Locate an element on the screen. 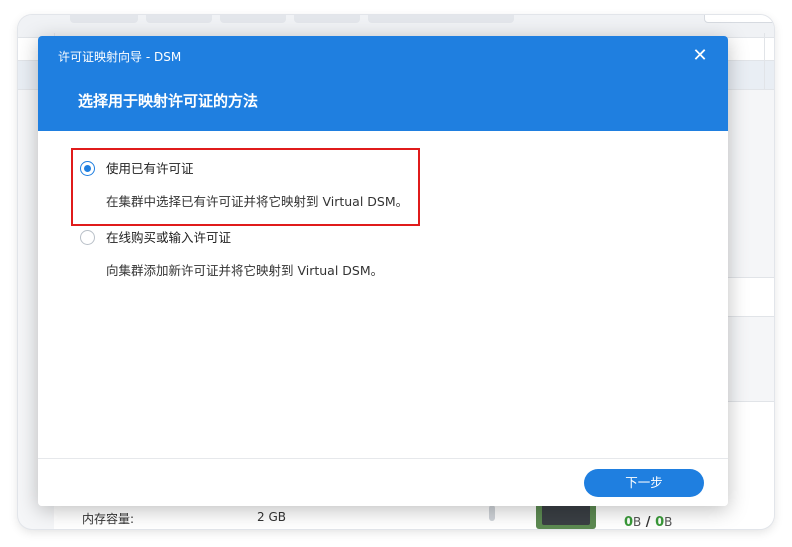  highlight-annotation-box is located at coordinates (245, 187).